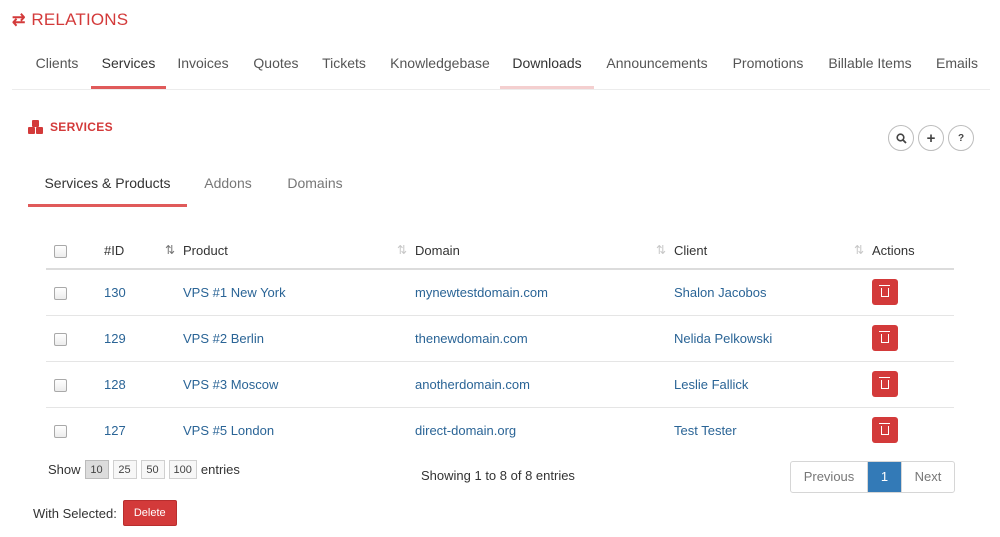  I want to click on row-product-link: VPS #5 London, so click(299, 430).